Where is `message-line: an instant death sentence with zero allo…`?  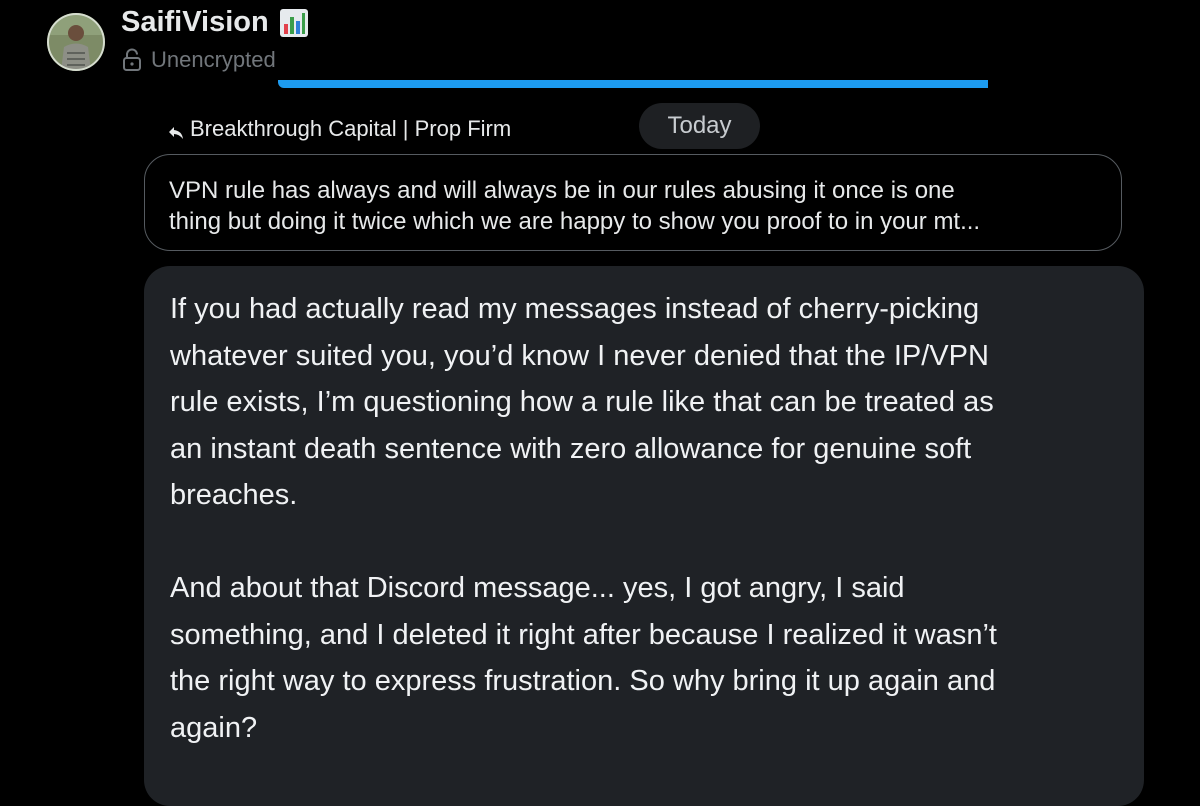 message-line: an instant death sentence with zero allo… is located at coordinates (571, 448).